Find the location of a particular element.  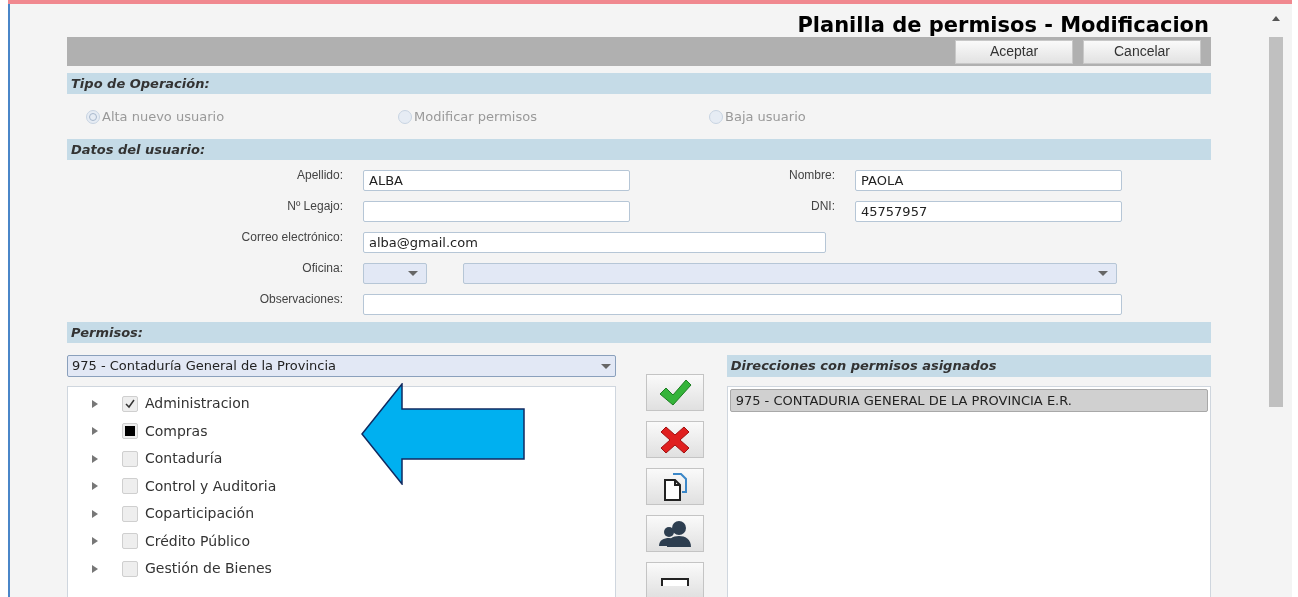

scrollbar-thumb is located at coordinates (1276, 222).